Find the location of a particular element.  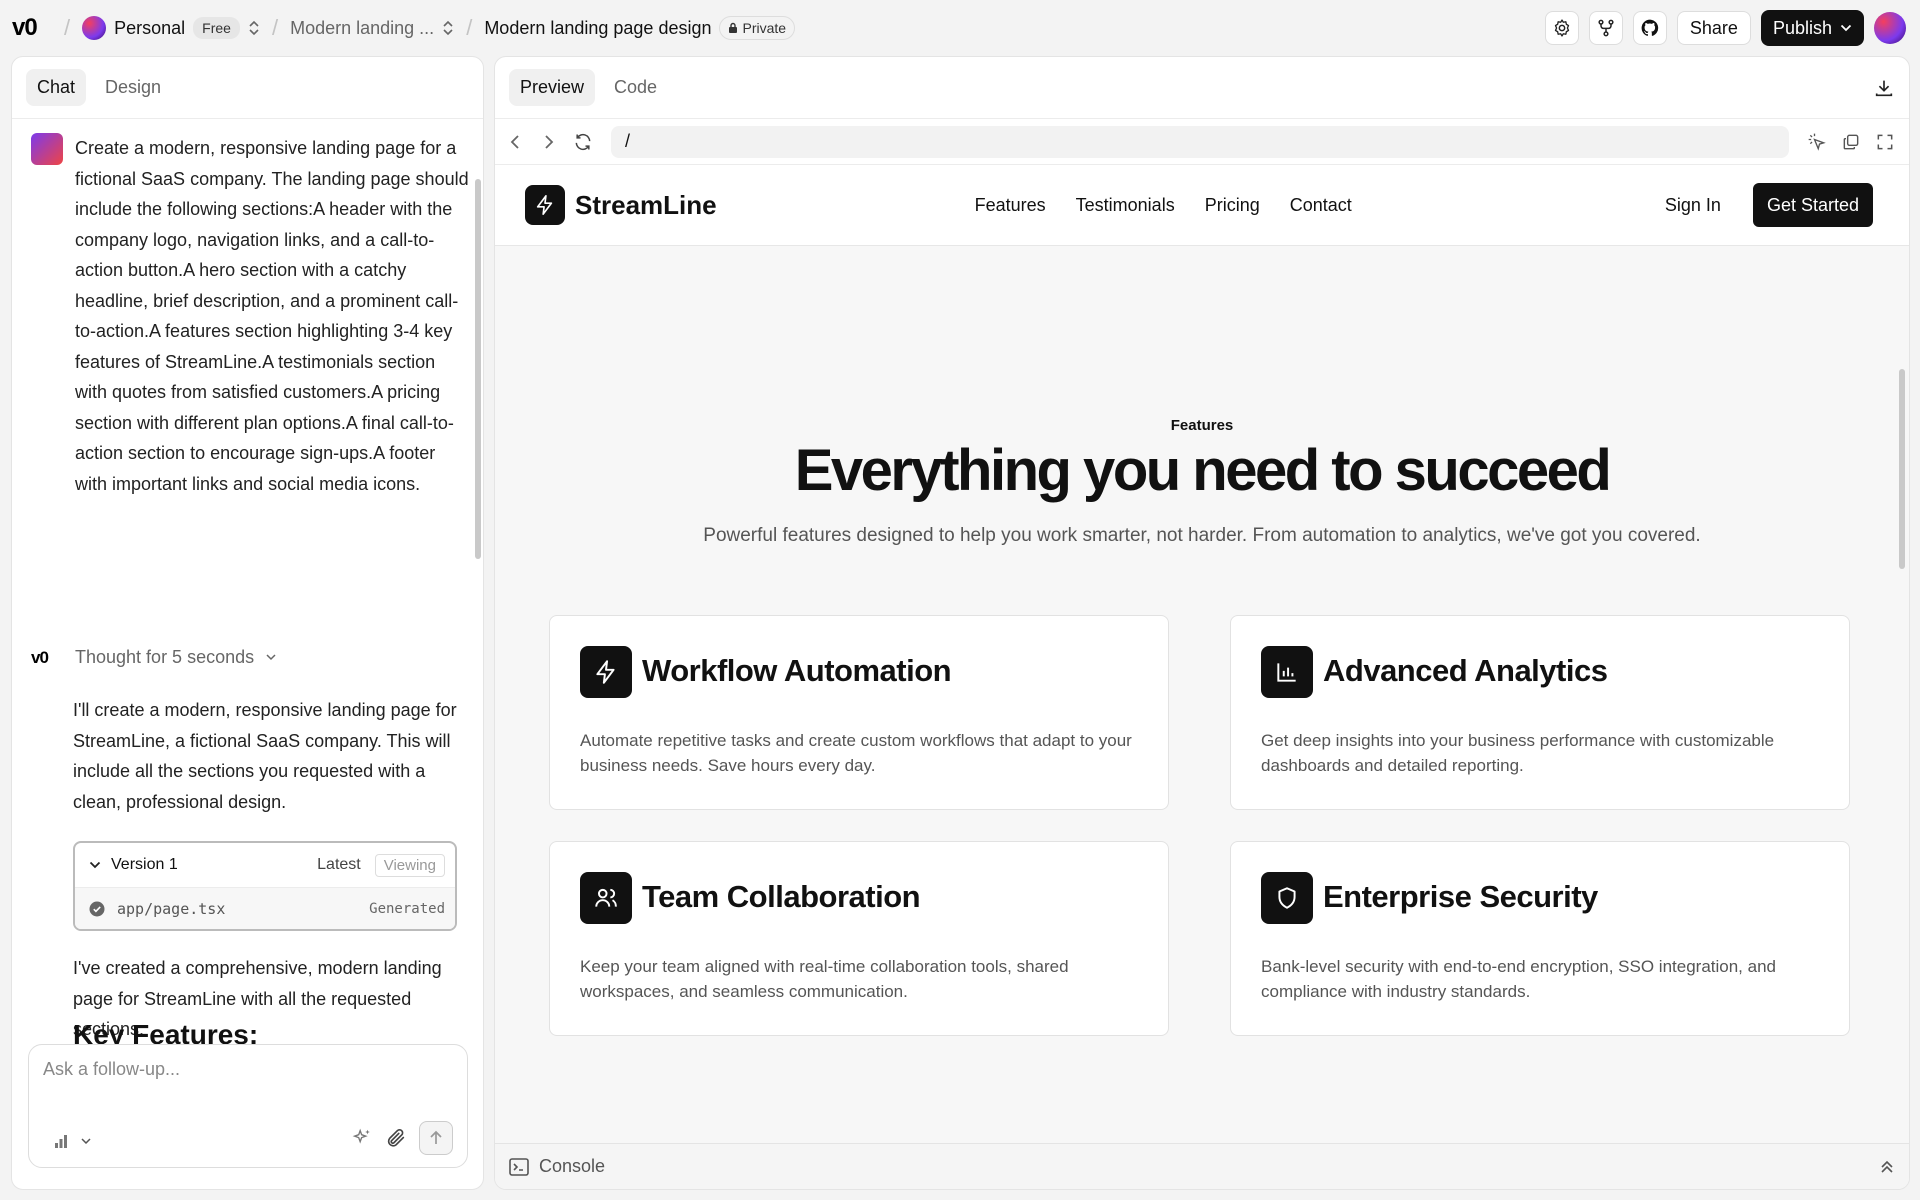

feature-title: Team Collaboration is located at coordinates (781, 896).